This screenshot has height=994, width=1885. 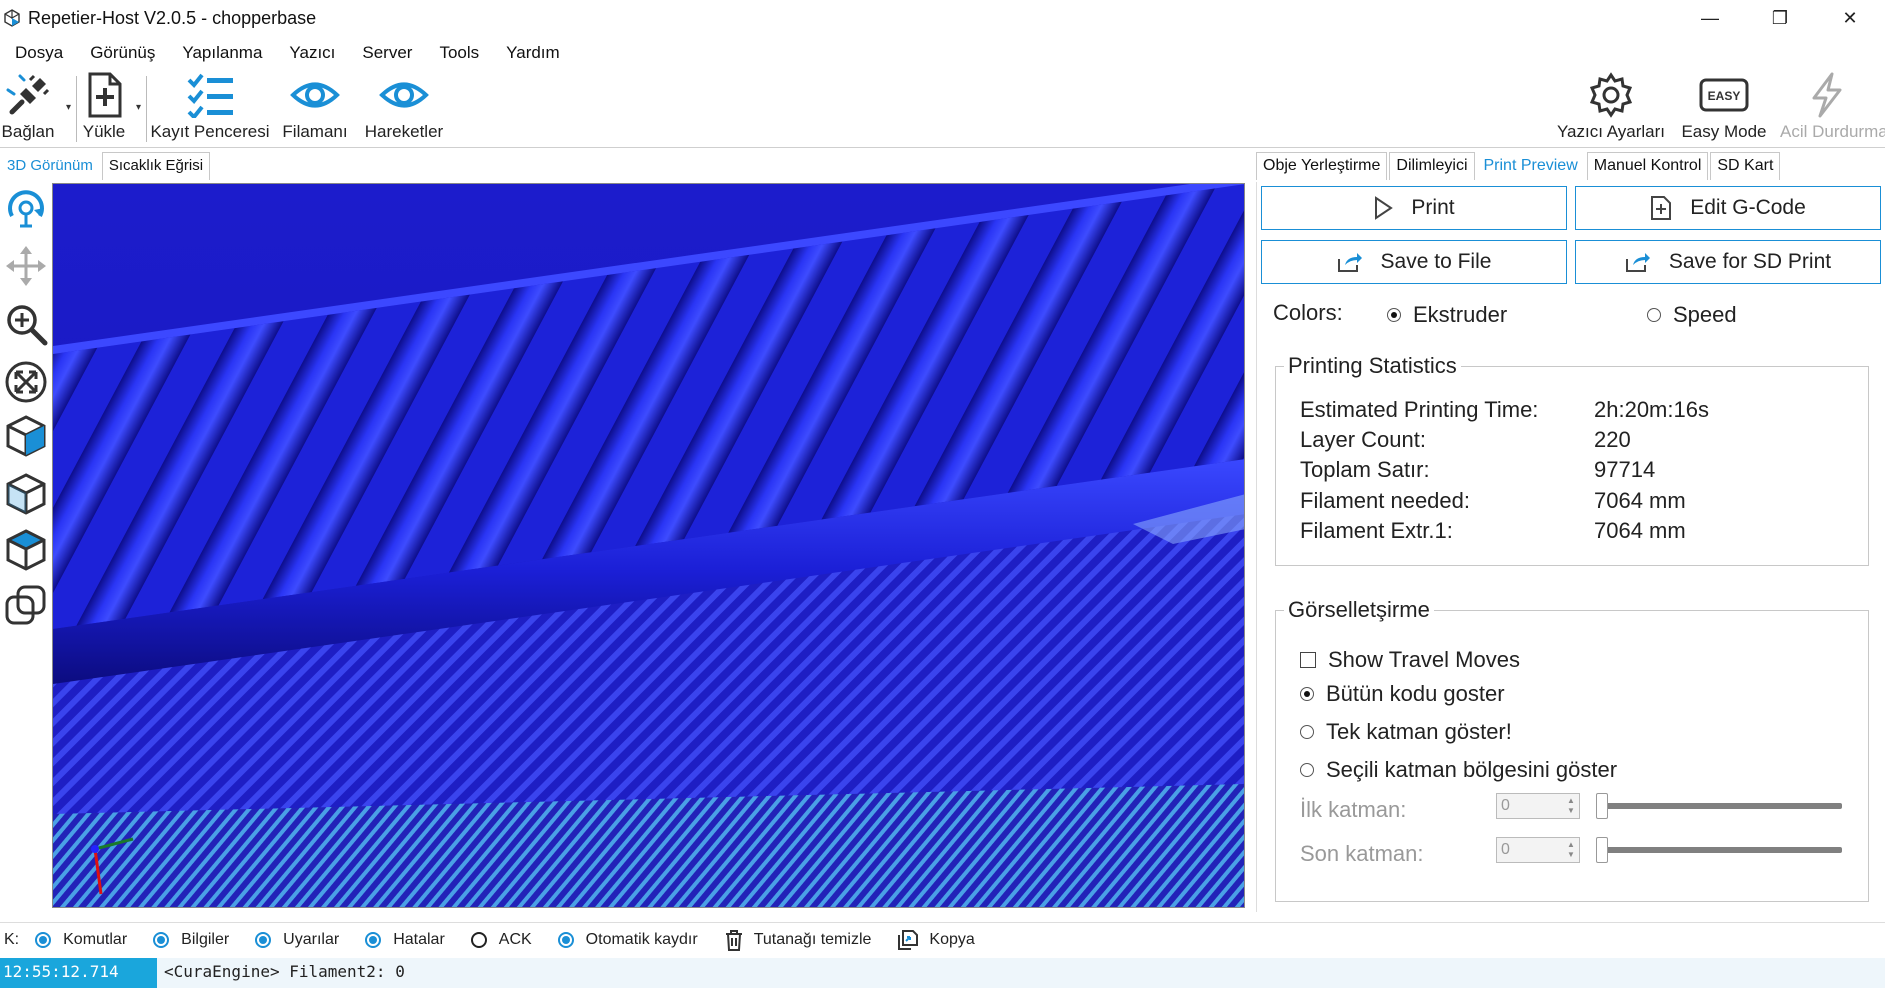 I want to click on last-layer-spinner: 0 ▲ ▼, so click(x=1538, y=850).